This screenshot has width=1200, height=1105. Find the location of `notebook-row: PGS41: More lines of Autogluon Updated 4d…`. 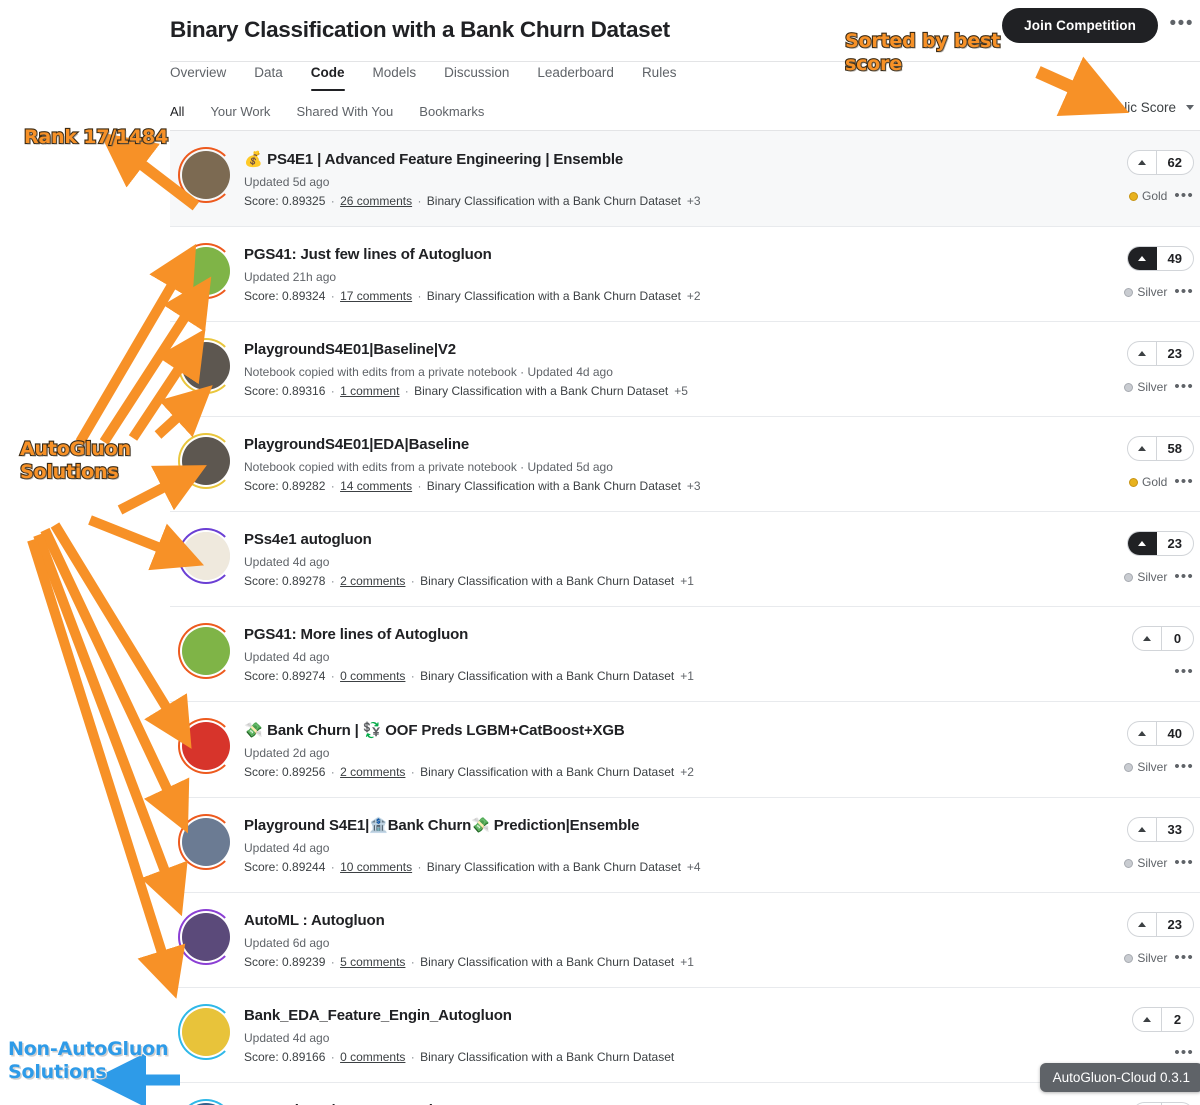

notebook-row: PGS41: More lines of Autogluon Updated 4d… is located at coordinates (685, 654).